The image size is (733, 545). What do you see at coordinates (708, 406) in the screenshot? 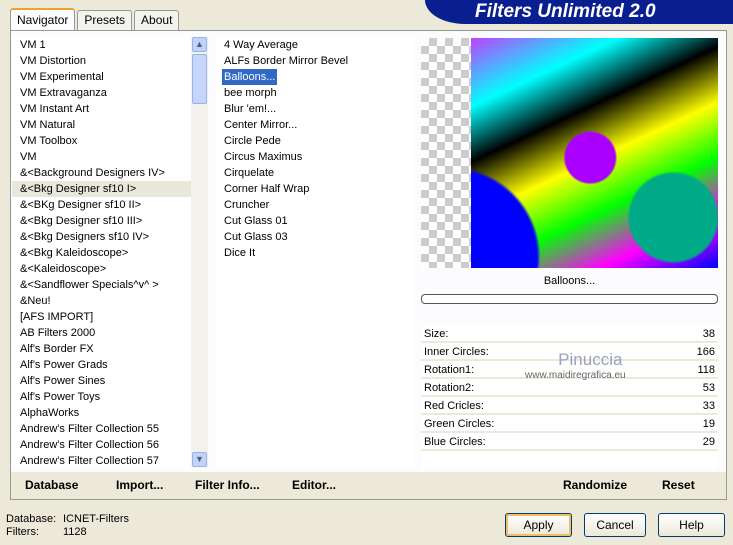
I see `param-value: 33` at bounding box center [708, 406].